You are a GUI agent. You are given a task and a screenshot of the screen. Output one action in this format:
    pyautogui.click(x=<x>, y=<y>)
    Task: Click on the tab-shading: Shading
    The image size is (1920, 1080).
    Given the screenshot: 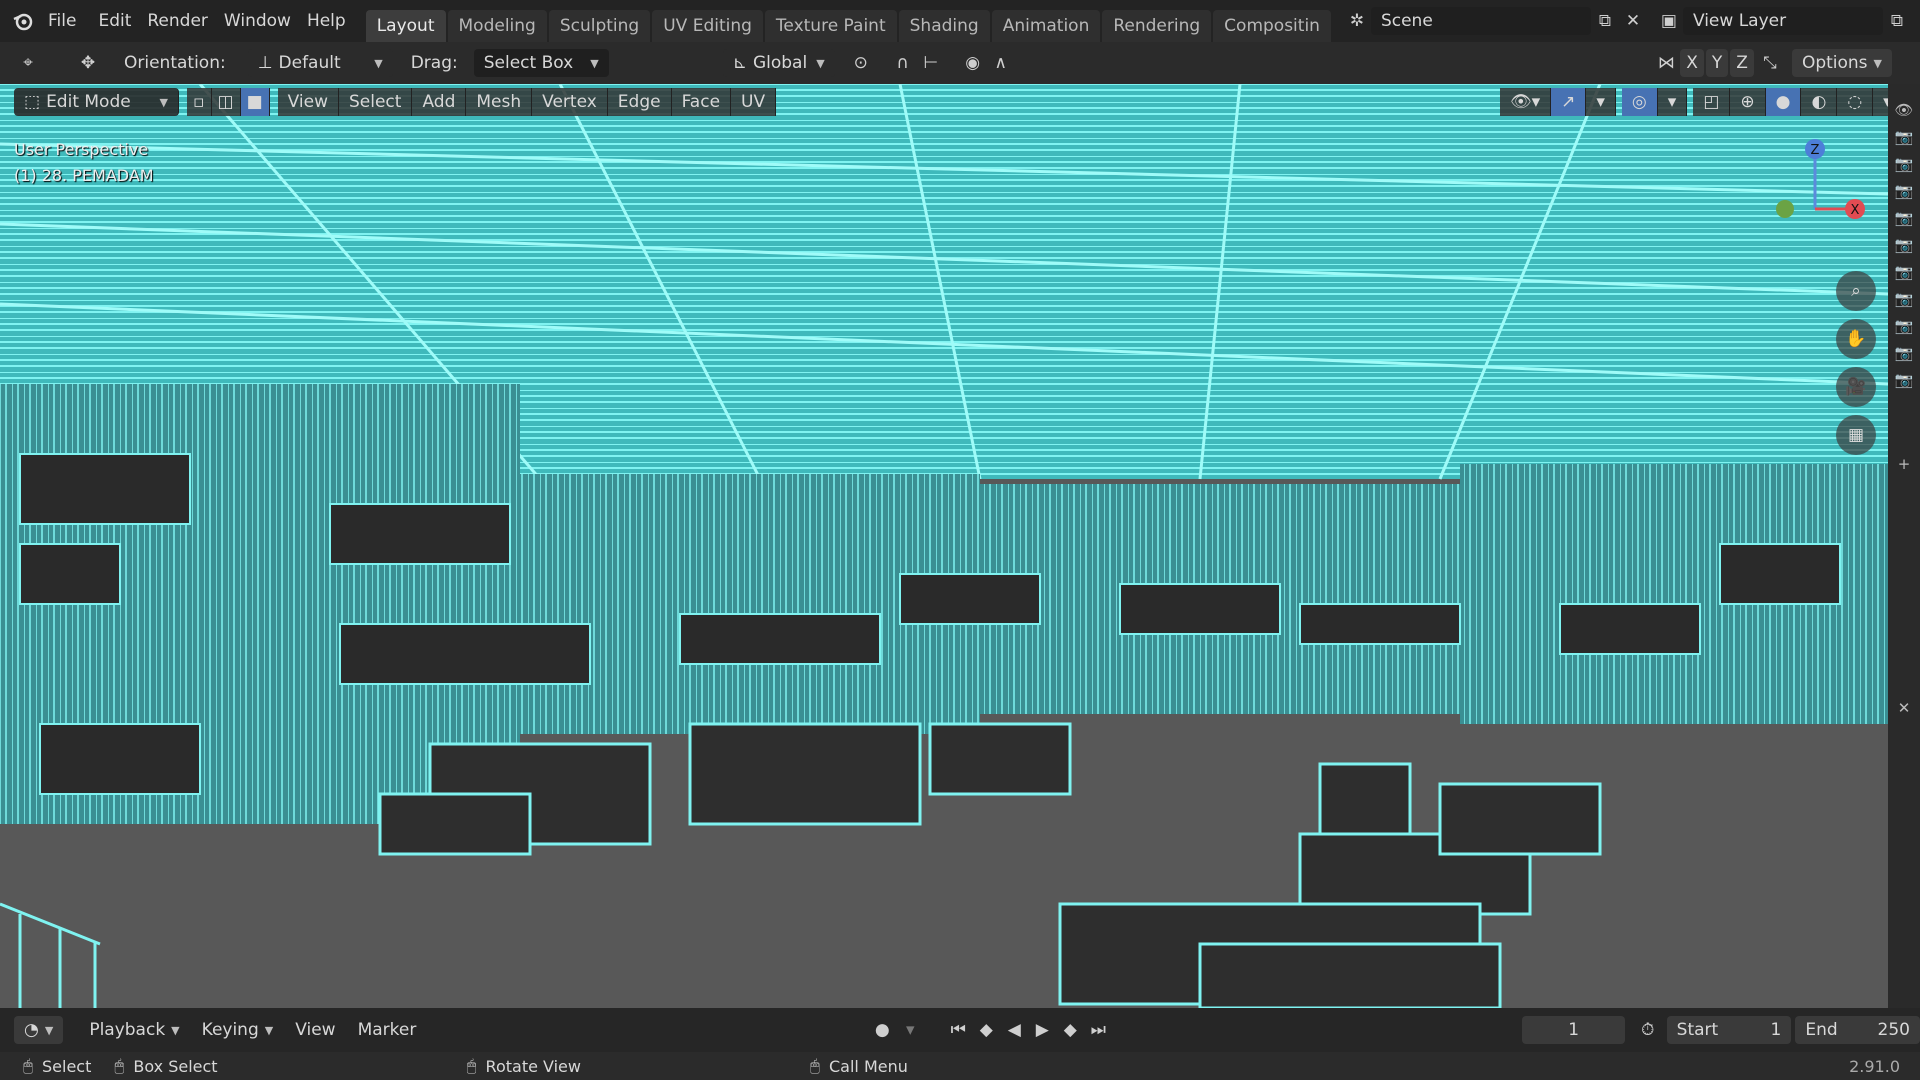 What is the action you would take?
    pyautogui.click(x=944, y=26)
    